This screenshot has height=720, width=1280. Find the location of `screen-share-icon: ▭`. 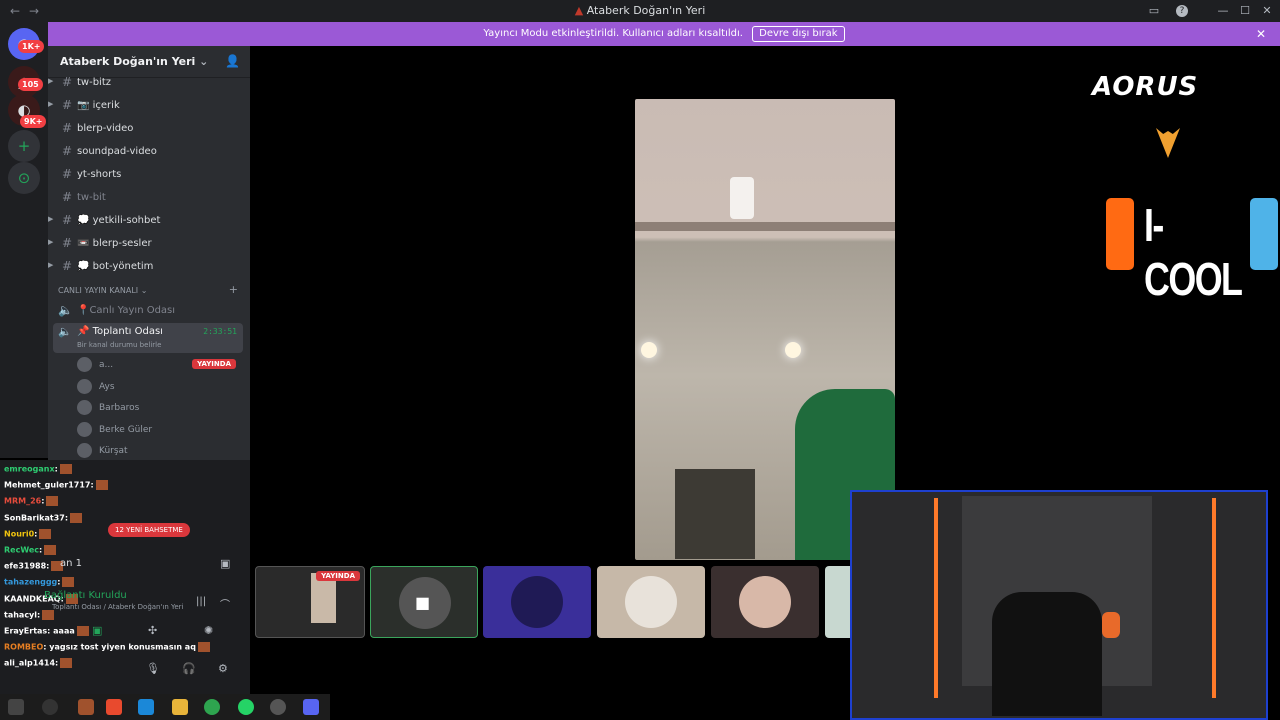

screen-share-icon: ▭ is located at coordinates (1154, 11).